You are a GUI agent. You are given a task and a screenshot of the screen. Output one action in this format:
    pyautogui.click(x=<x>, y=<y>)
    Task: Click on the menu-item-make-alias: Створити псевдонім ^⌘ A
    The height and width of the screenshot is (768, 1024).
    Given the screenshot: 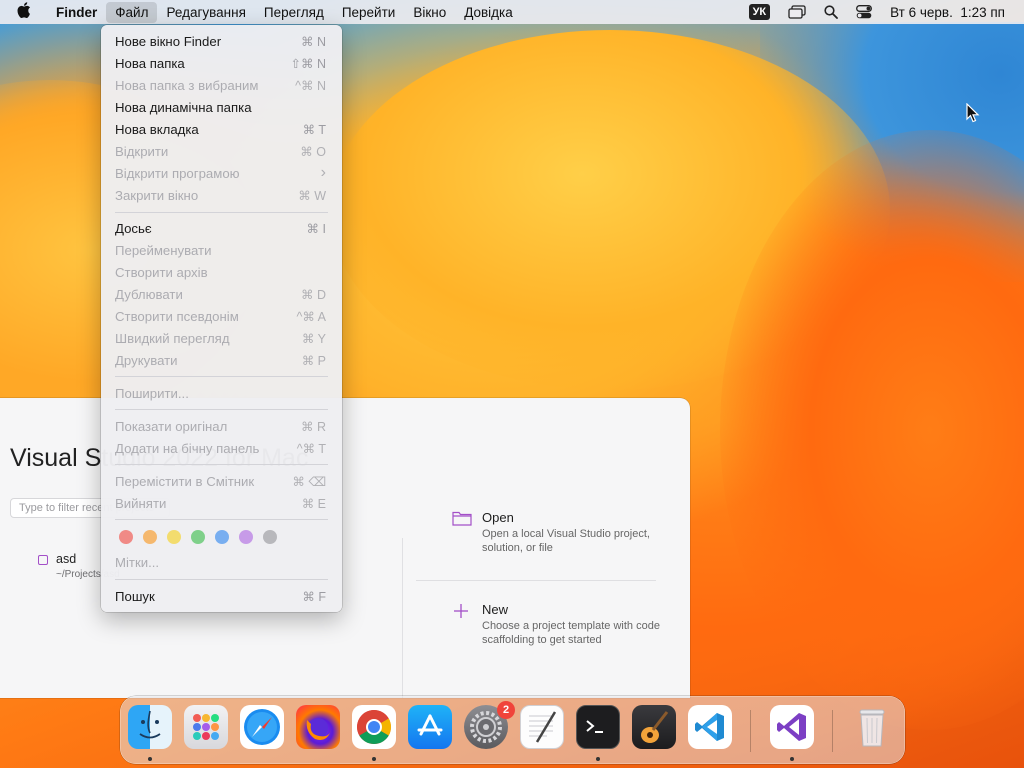 What is the action you would take?
    pyautogui.click(x=220, y=316)
    